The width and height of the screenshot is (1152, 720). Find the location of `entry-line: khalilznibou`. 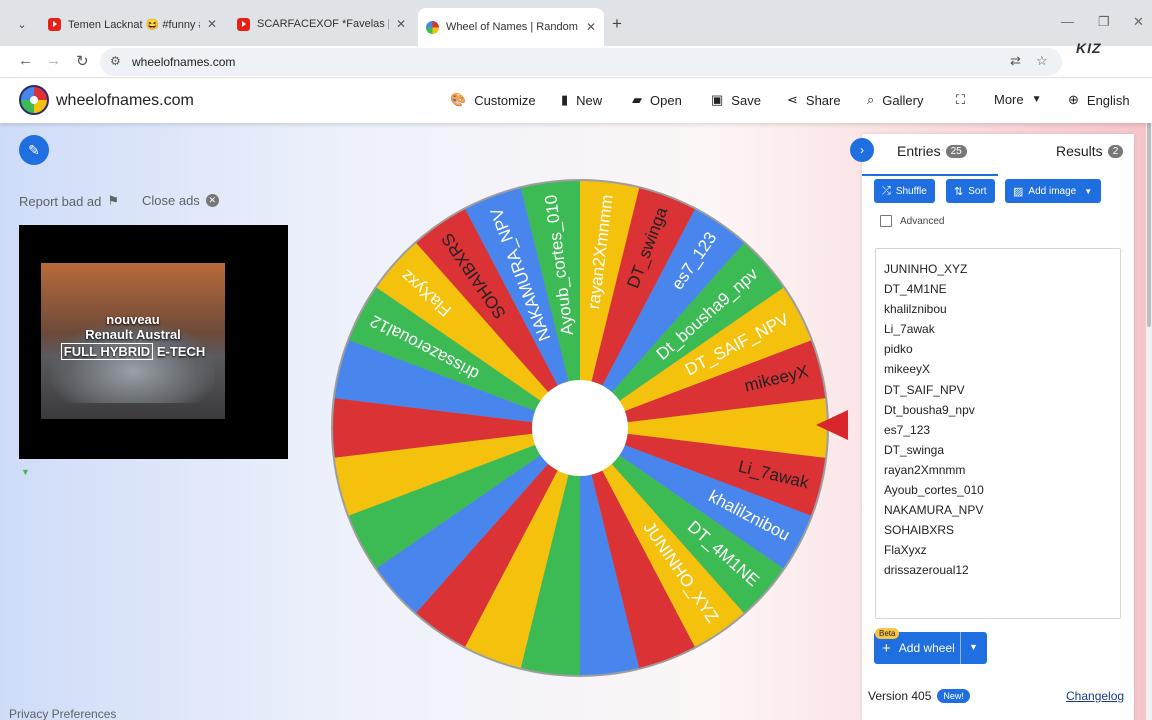

entry-line: khalilznibou is located at coordinates (915, 309).